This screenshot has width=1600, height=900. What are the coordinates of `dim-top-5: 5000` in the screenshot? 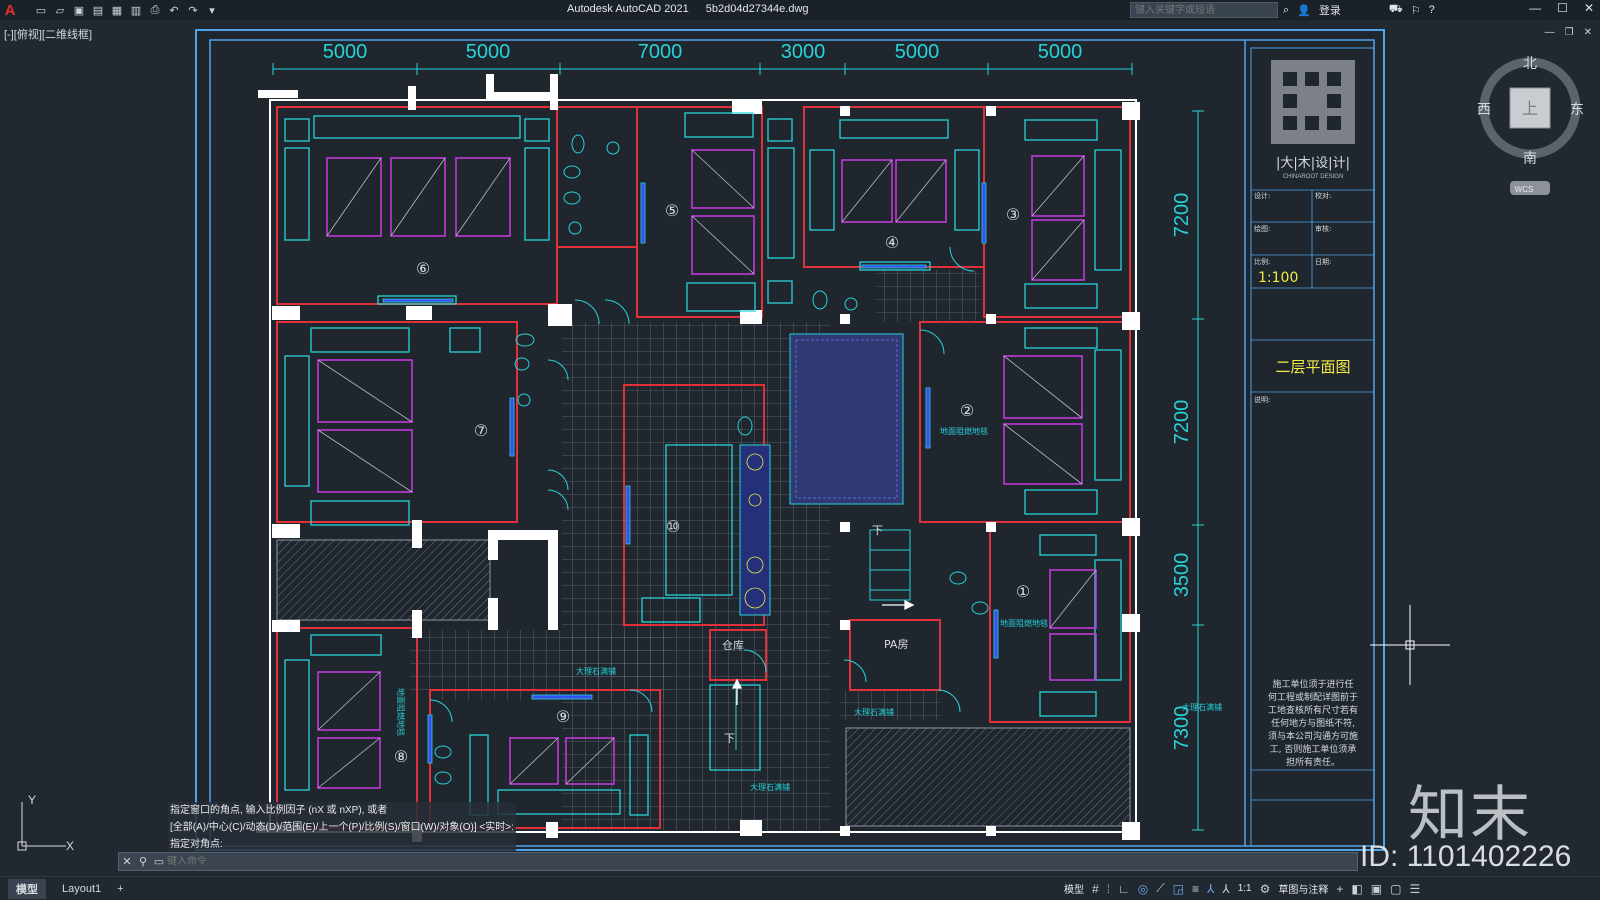 It's located at (917, 52).